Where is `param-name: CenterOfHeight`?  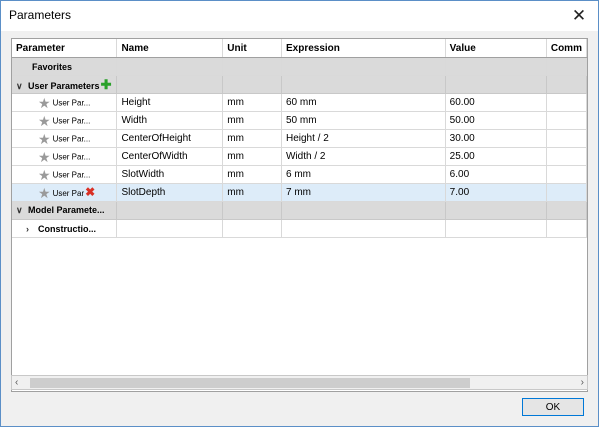
param-name: CenterOfHeight is located at coordinates (170, 138).